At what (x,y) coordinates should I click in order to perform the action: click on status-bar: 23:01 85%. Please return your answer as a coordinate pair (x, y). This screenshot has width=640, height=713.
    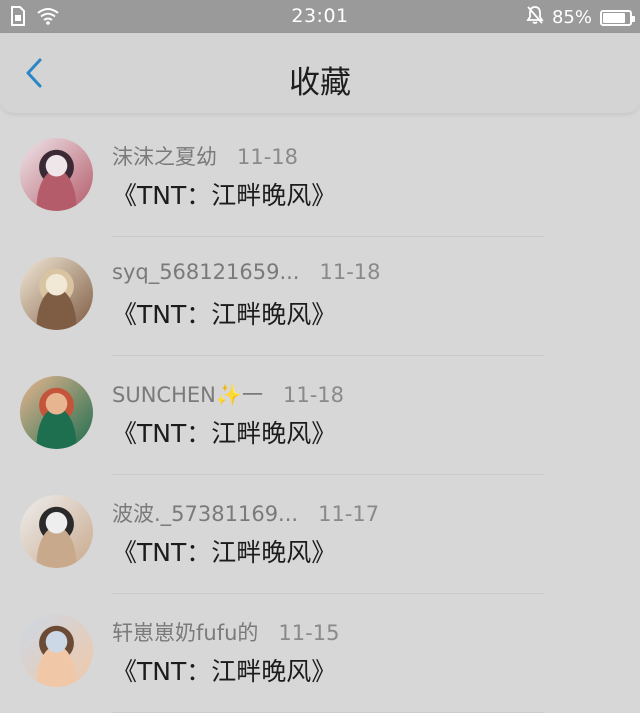
    Looking at the image, I should click on (320, 16).